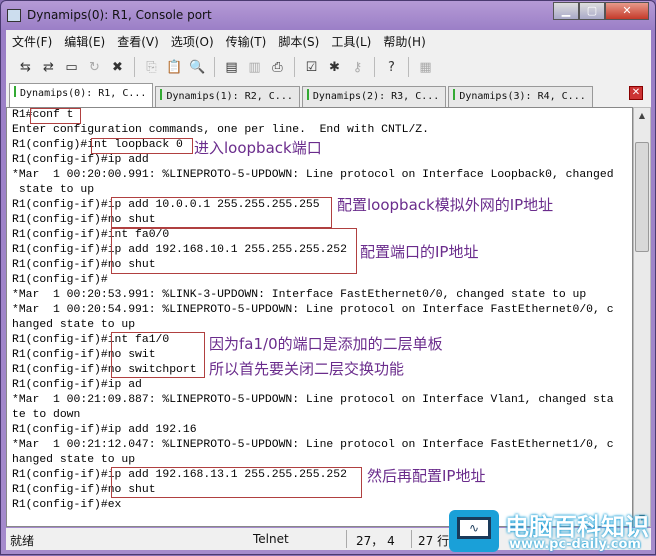  What do you see at coordinates (258, 148) in the screenshot?
I see `annotation: 进入loopback端口` at bounding box center [258, 148].